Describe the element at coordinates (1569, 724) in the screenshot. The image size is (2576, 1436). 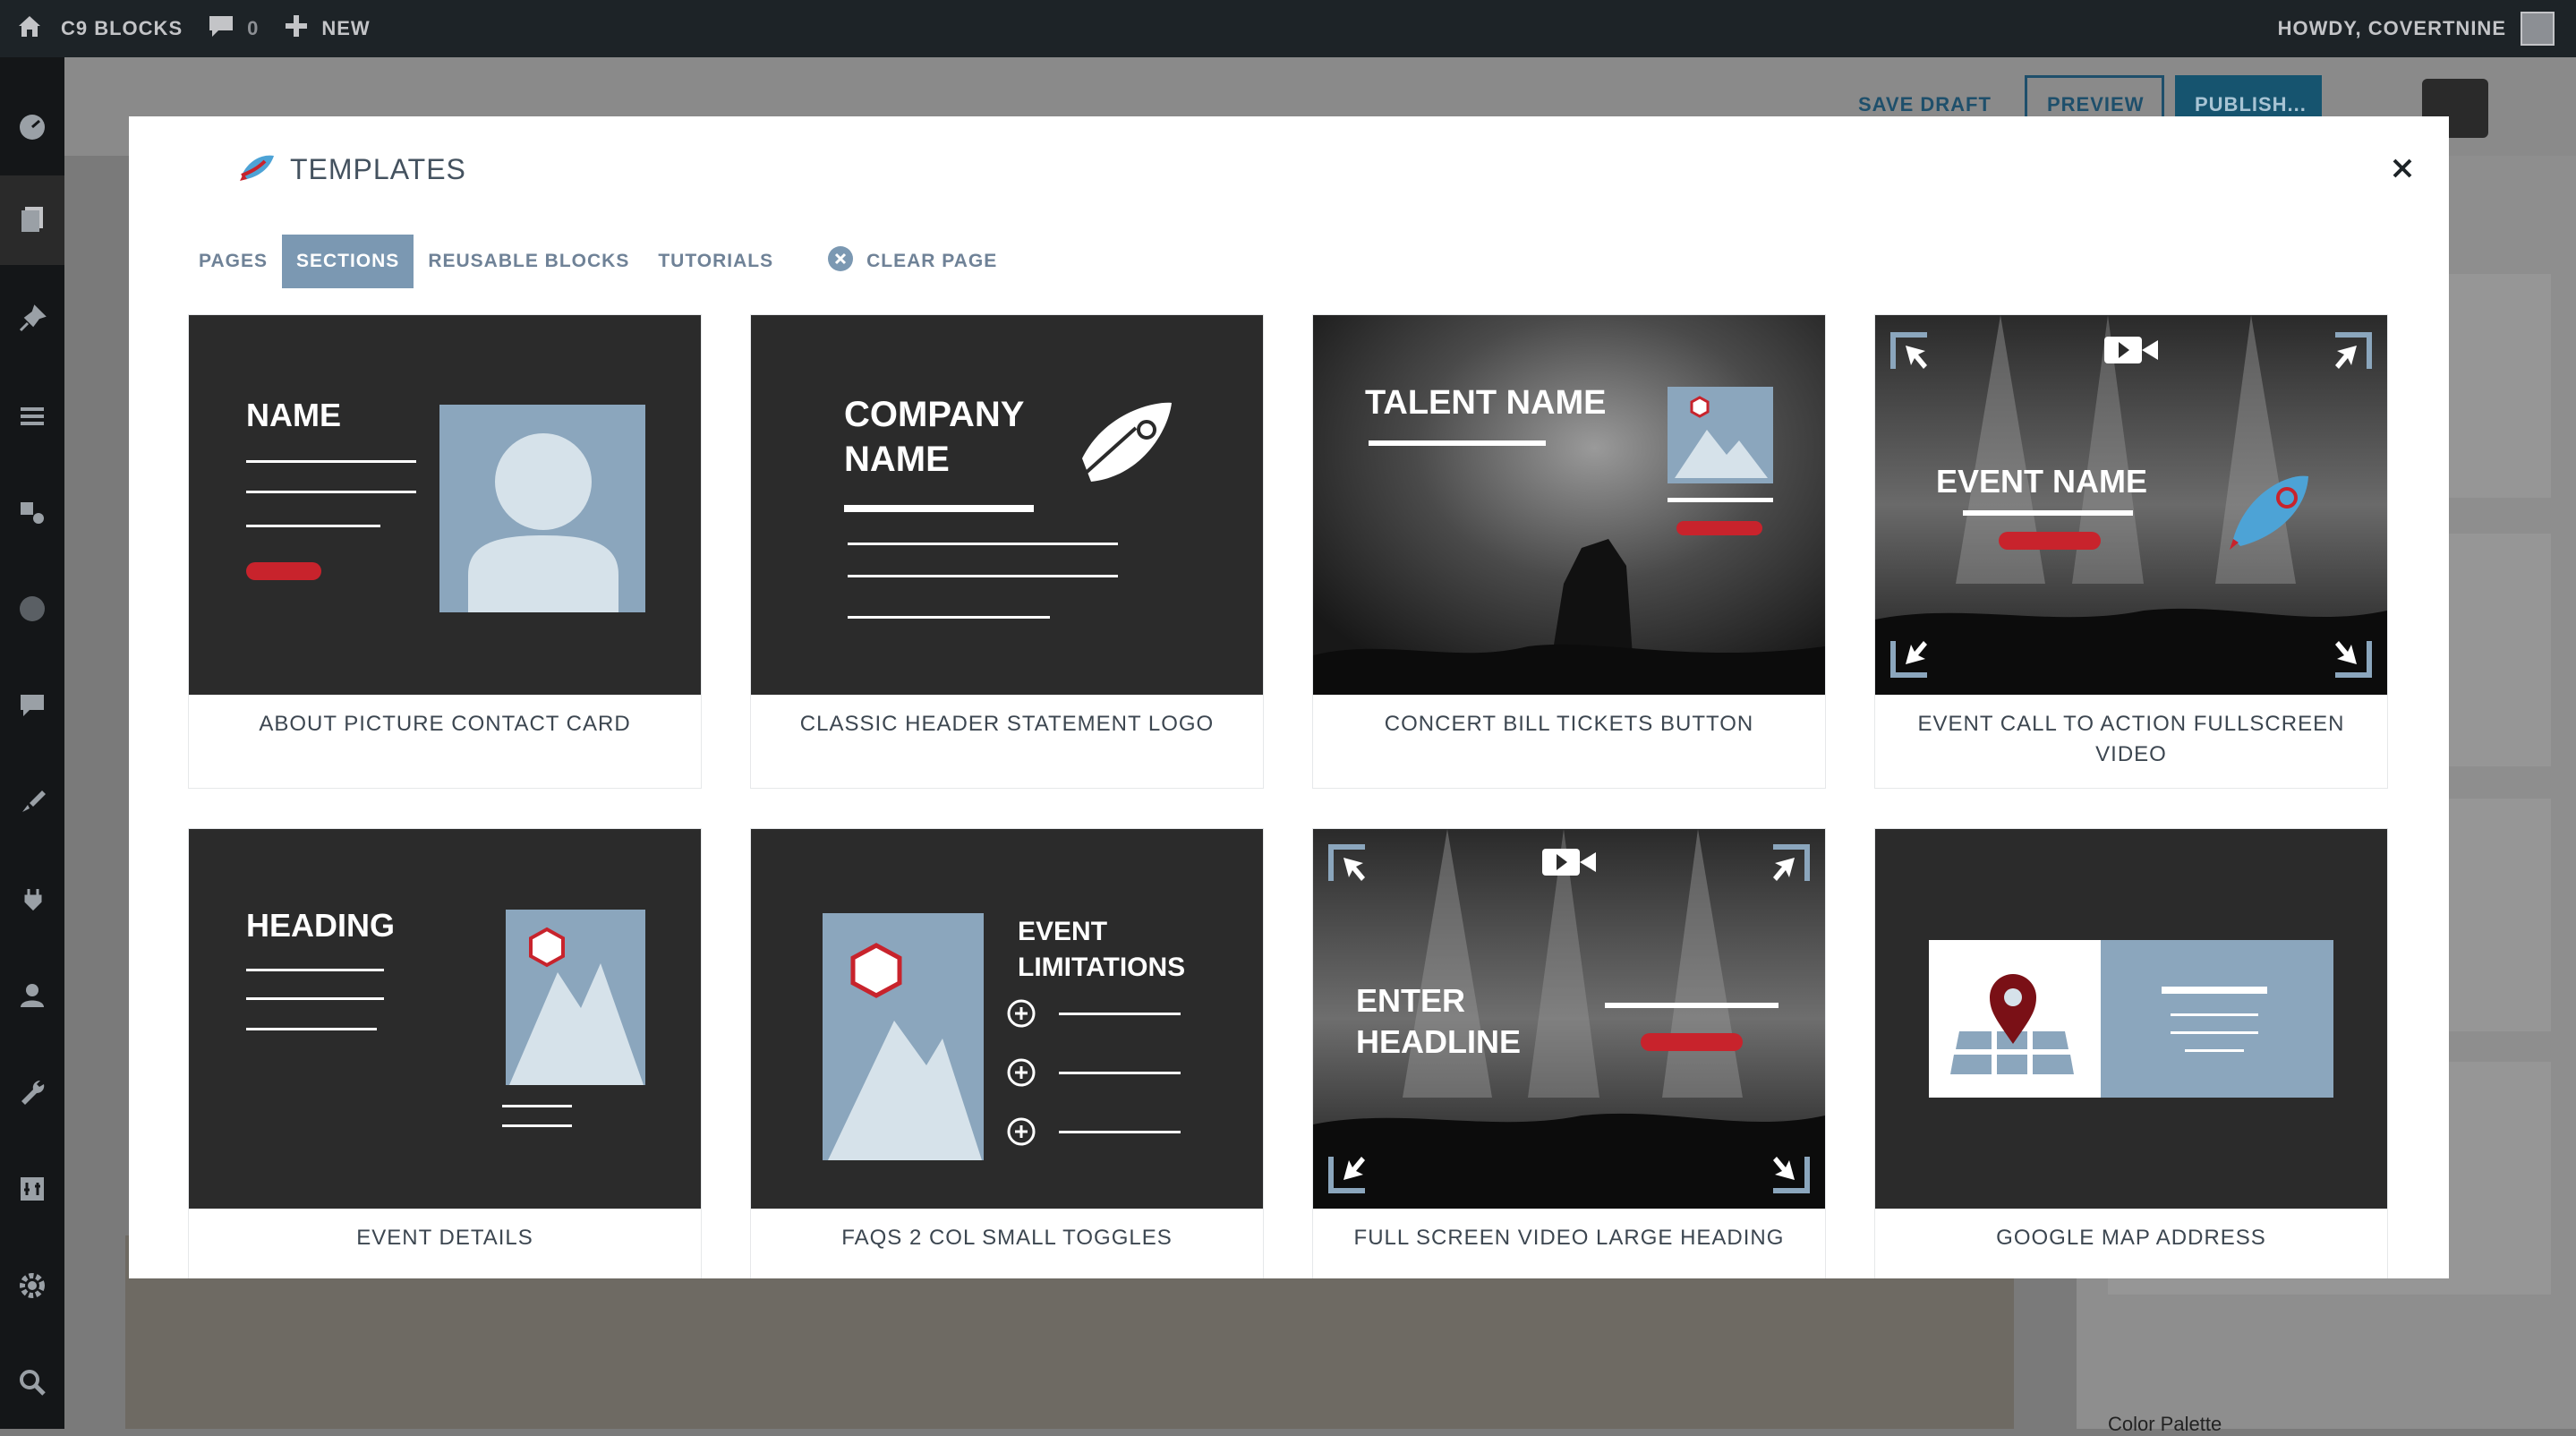
I see `template-name: CONCERT BILL TICKETS BUTTON` at that location.